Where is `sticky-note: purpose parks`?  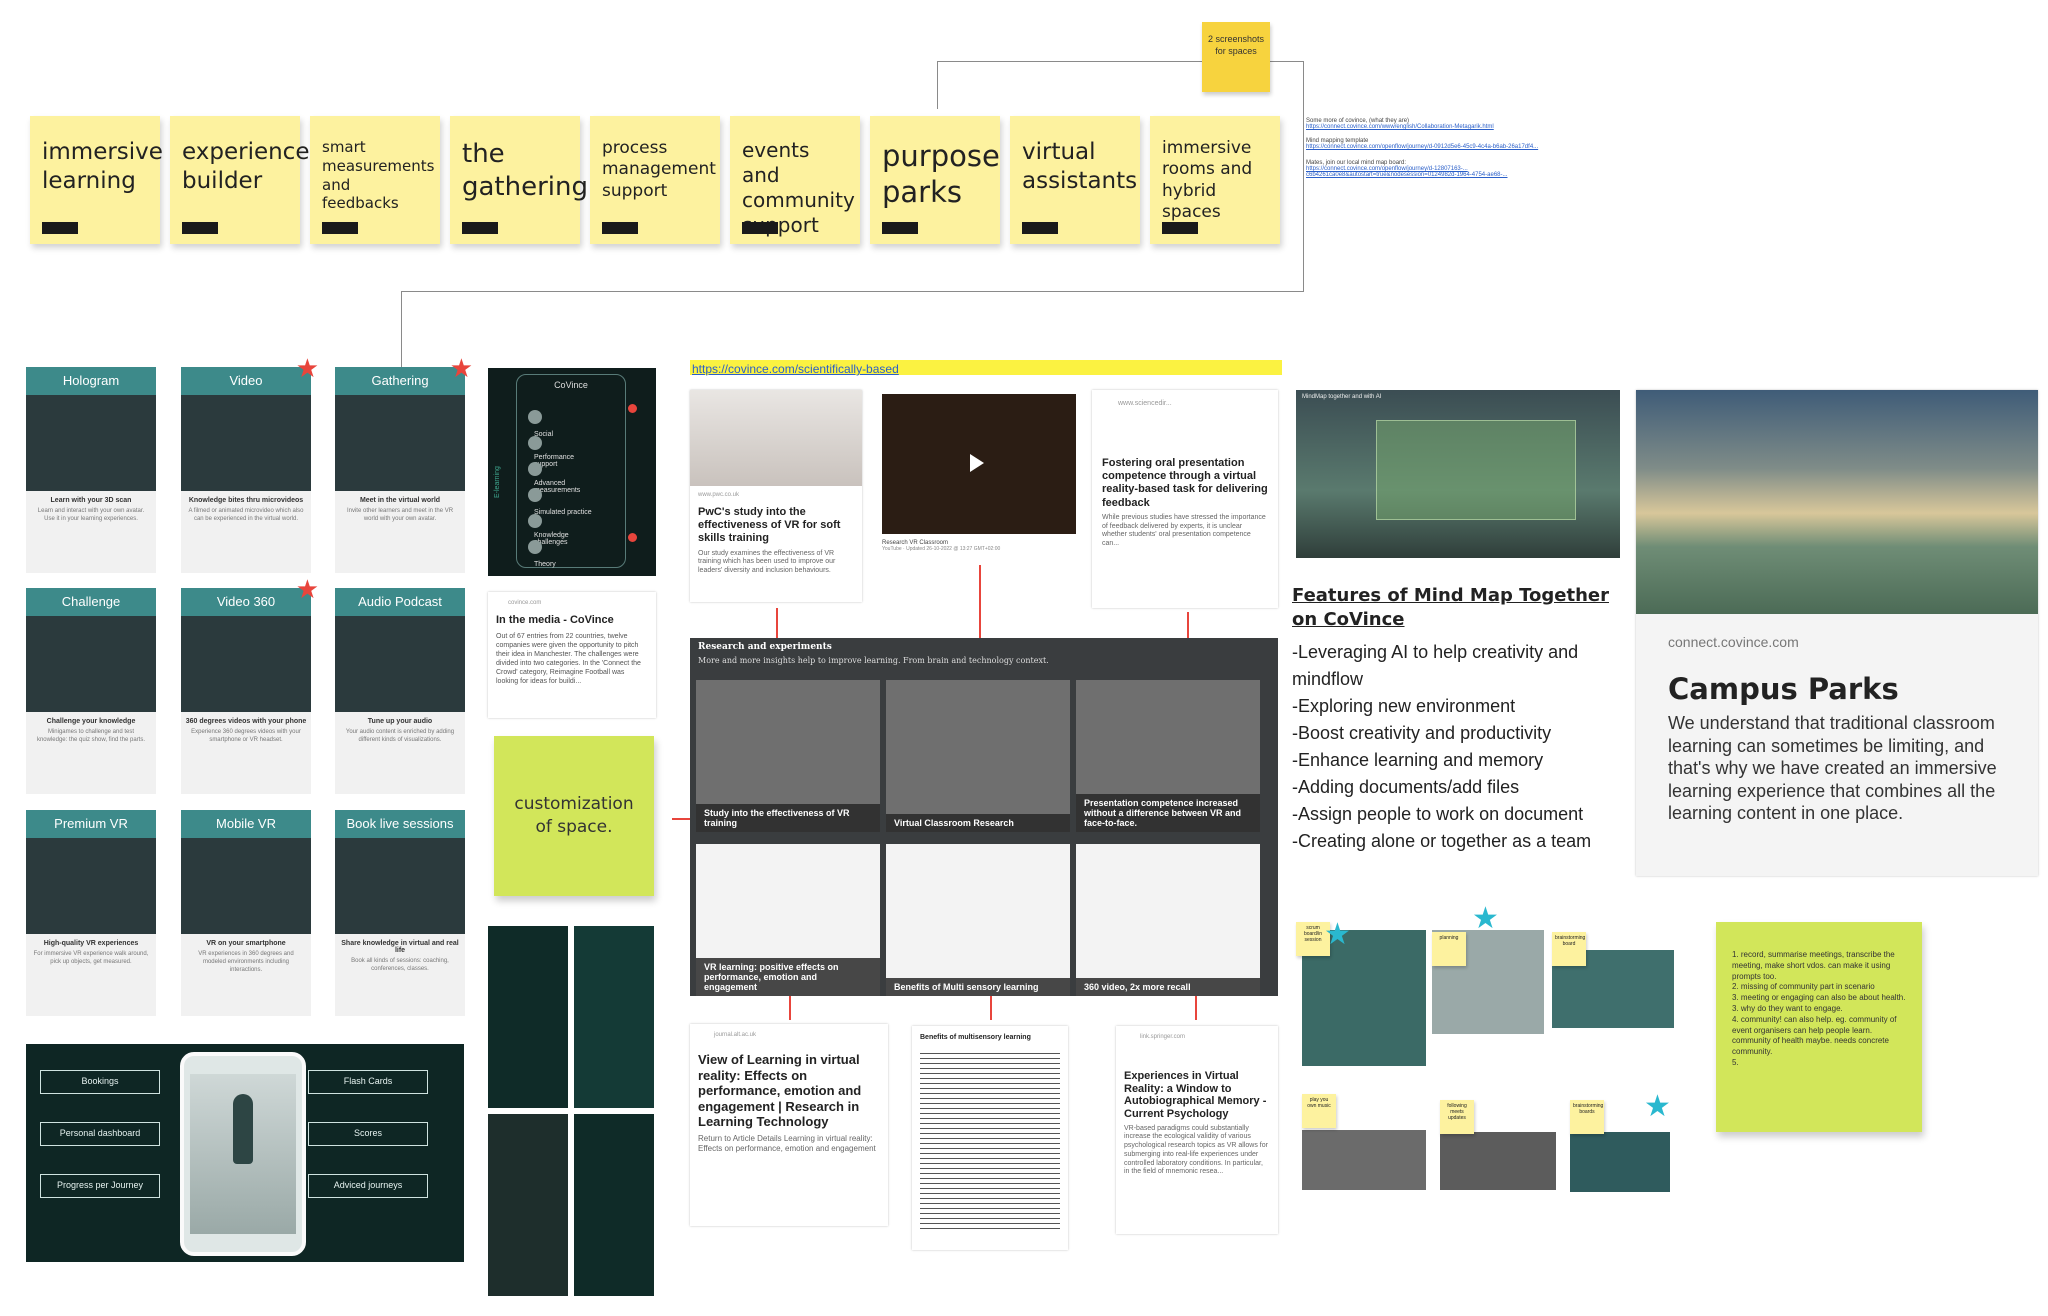
sticky-note: purpose parks is located at coordinates (935, 180).